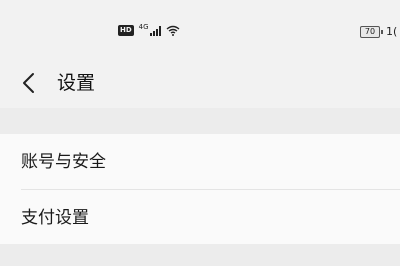 This screenshot has width=400, height=266. I want to click on signal-icon, so click(155, 30).